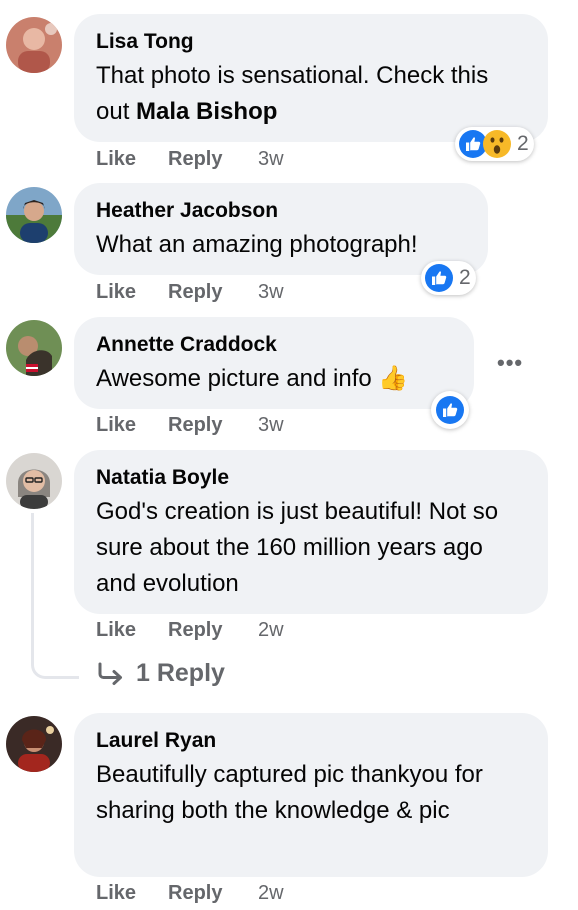 The image size is (578, 910). I want to click on view-replies-button: 1 Reply, so click(160, 673).